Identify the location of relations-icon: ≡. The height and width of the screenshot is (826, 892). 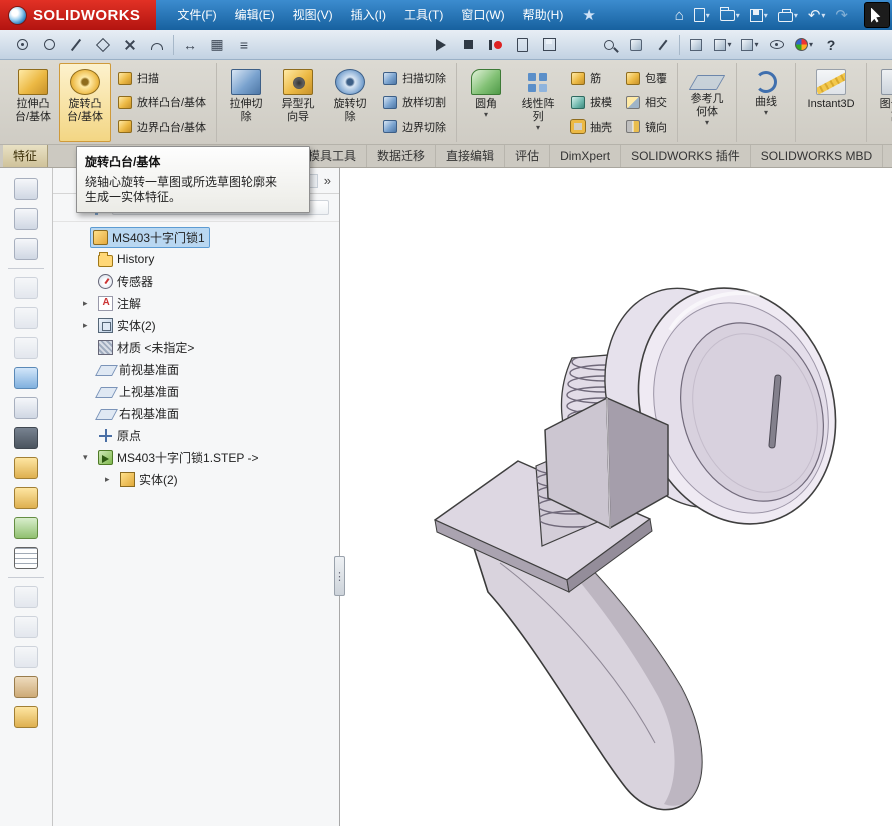
(244, 45).